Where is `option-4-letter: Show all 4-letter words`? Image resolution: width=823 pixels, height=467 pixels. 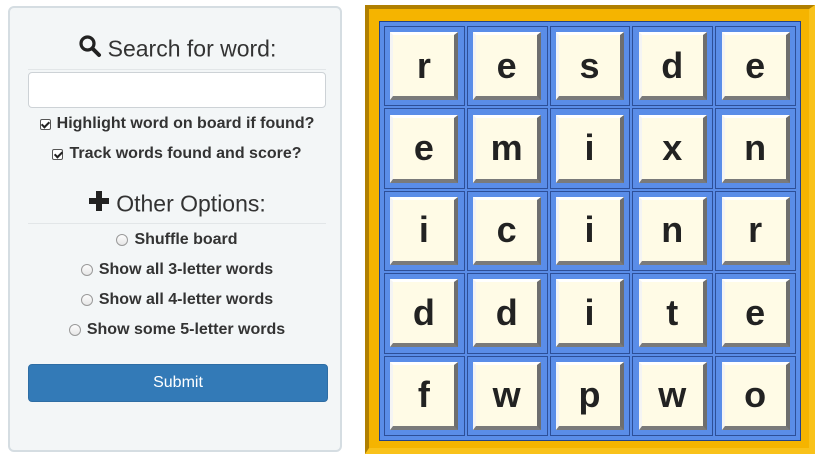
option-4-letter: Show all 4-letter words is located at coordinates (177, 300).